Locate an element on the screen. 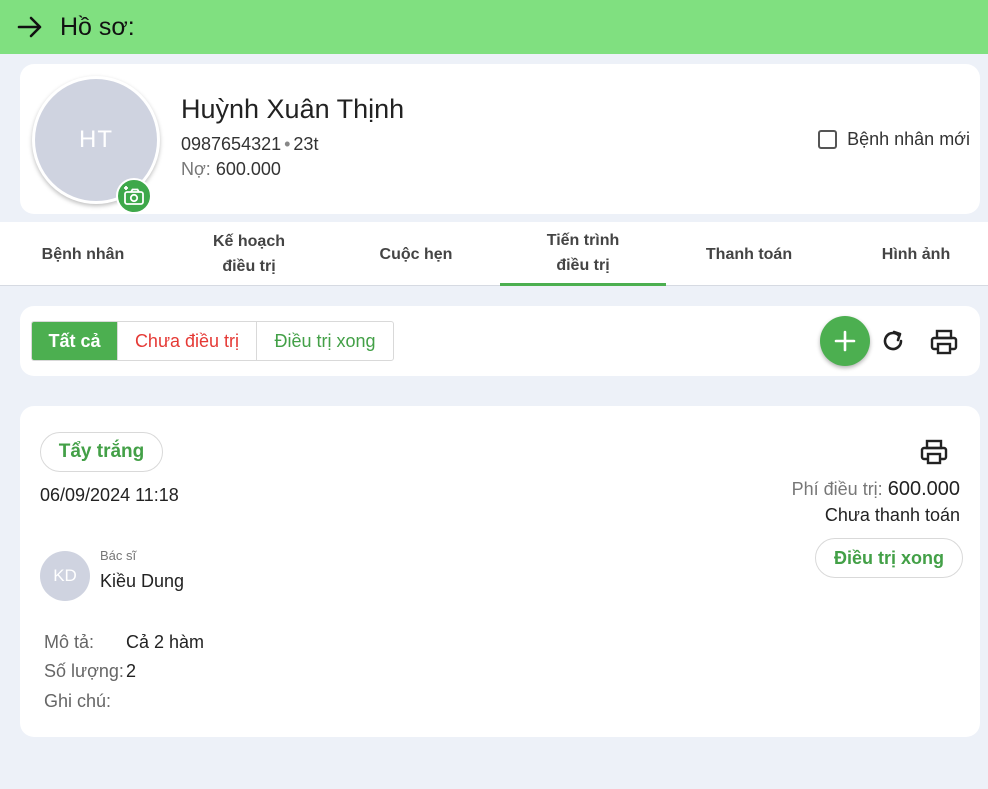 The image size is (988, 789). add-treatment-button is located at coordinates (845, 341).